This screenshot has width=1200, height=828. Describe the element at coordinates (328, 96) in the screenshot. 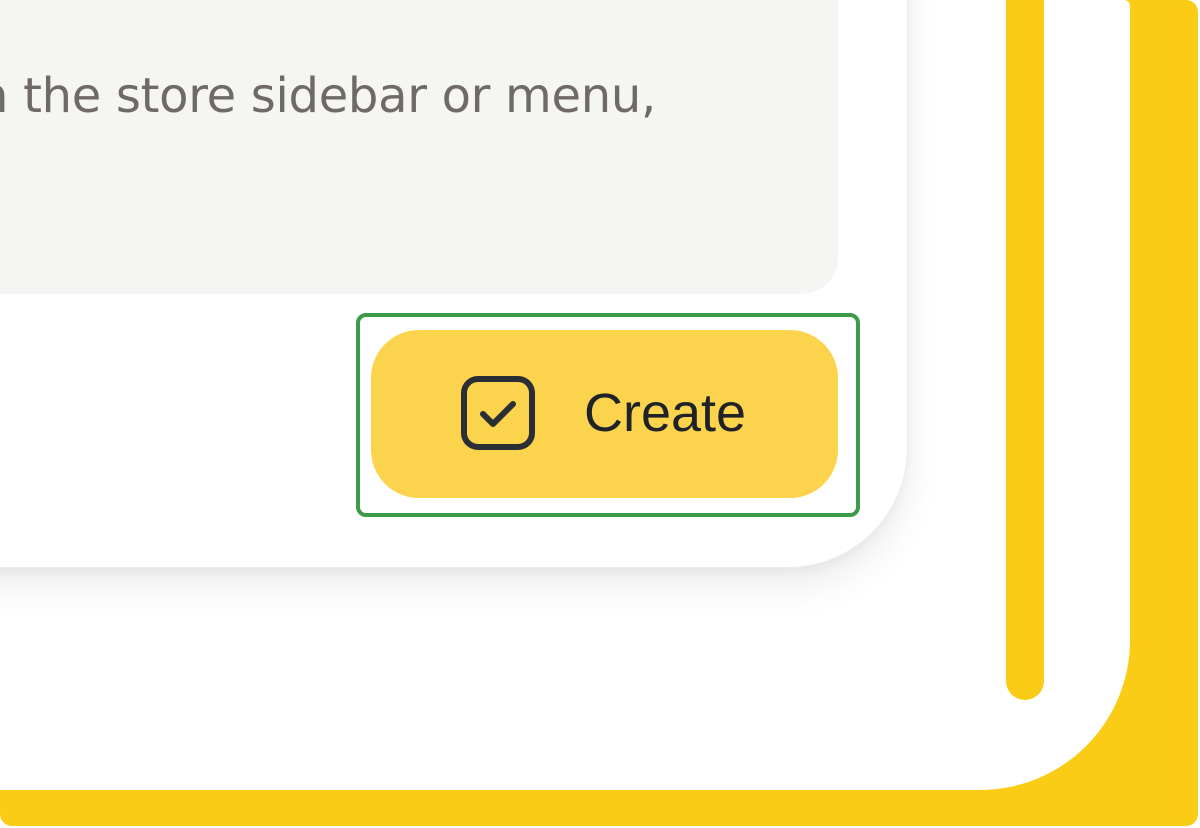

I see `dialog-message-text: n the store sidebar or menu,` at that location.